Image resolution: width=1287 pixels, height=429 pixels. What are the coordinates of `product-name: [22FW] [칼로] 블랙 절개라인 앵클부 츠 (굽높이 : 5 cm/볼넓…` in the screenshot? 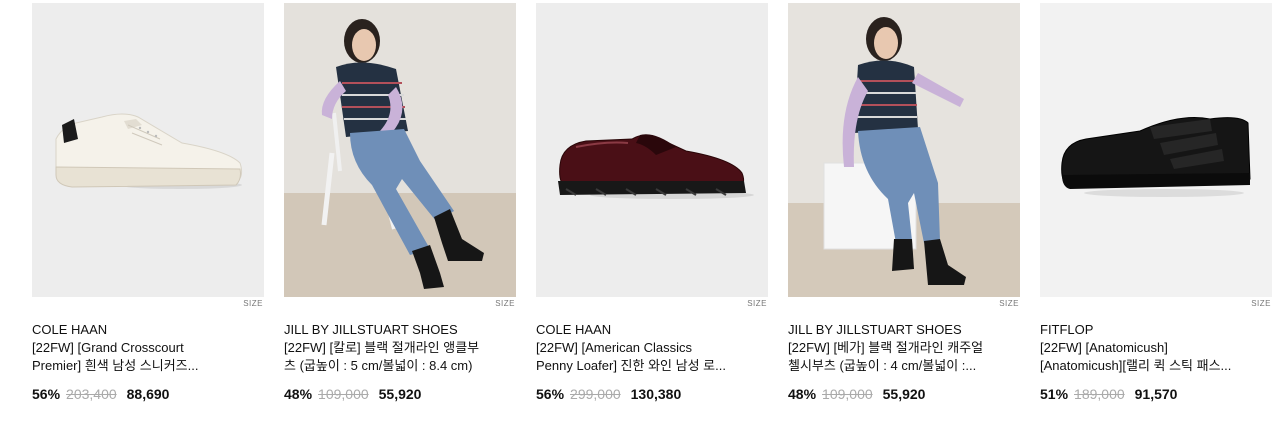 It's located at (400, 357).